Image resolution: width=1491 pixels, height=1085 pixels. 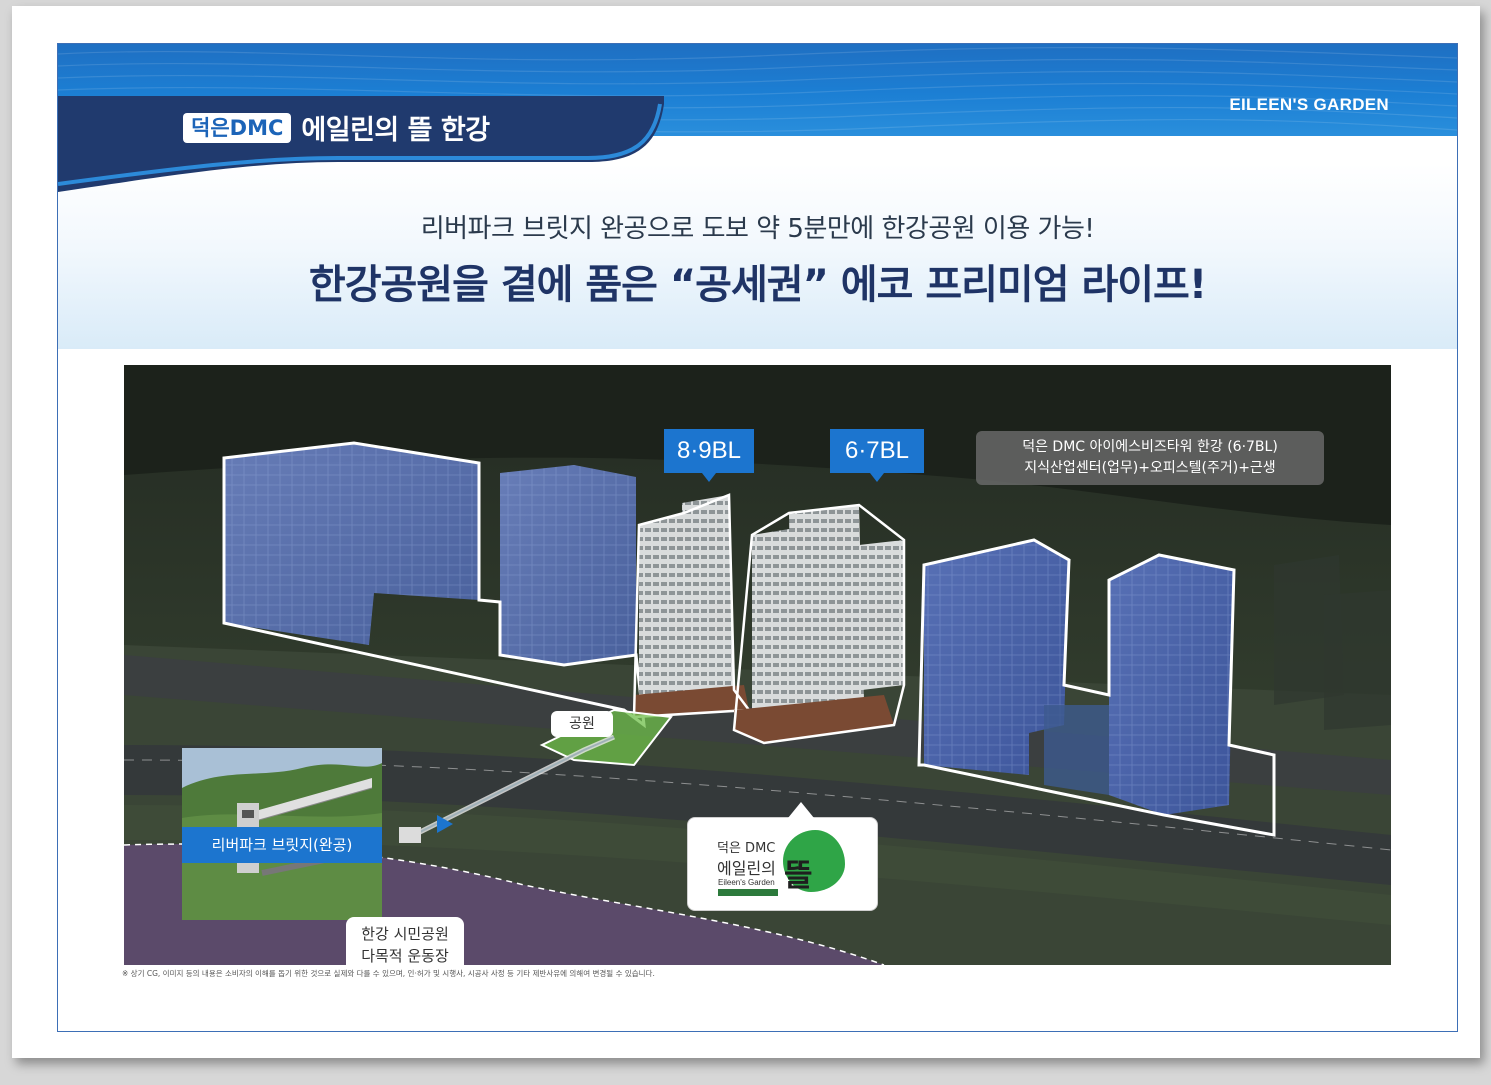 I want to click on block-label-8-9: 8·9BL, so click(x=709, y=455).